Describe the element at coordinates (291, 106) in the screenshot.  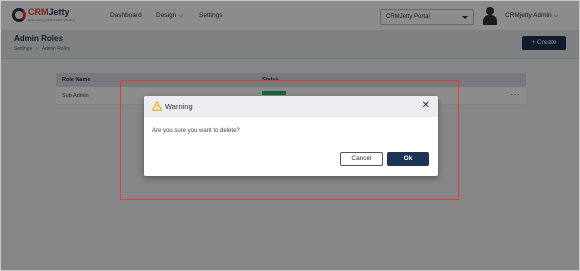
I see `dialog-header: Warning ✕` at that location.